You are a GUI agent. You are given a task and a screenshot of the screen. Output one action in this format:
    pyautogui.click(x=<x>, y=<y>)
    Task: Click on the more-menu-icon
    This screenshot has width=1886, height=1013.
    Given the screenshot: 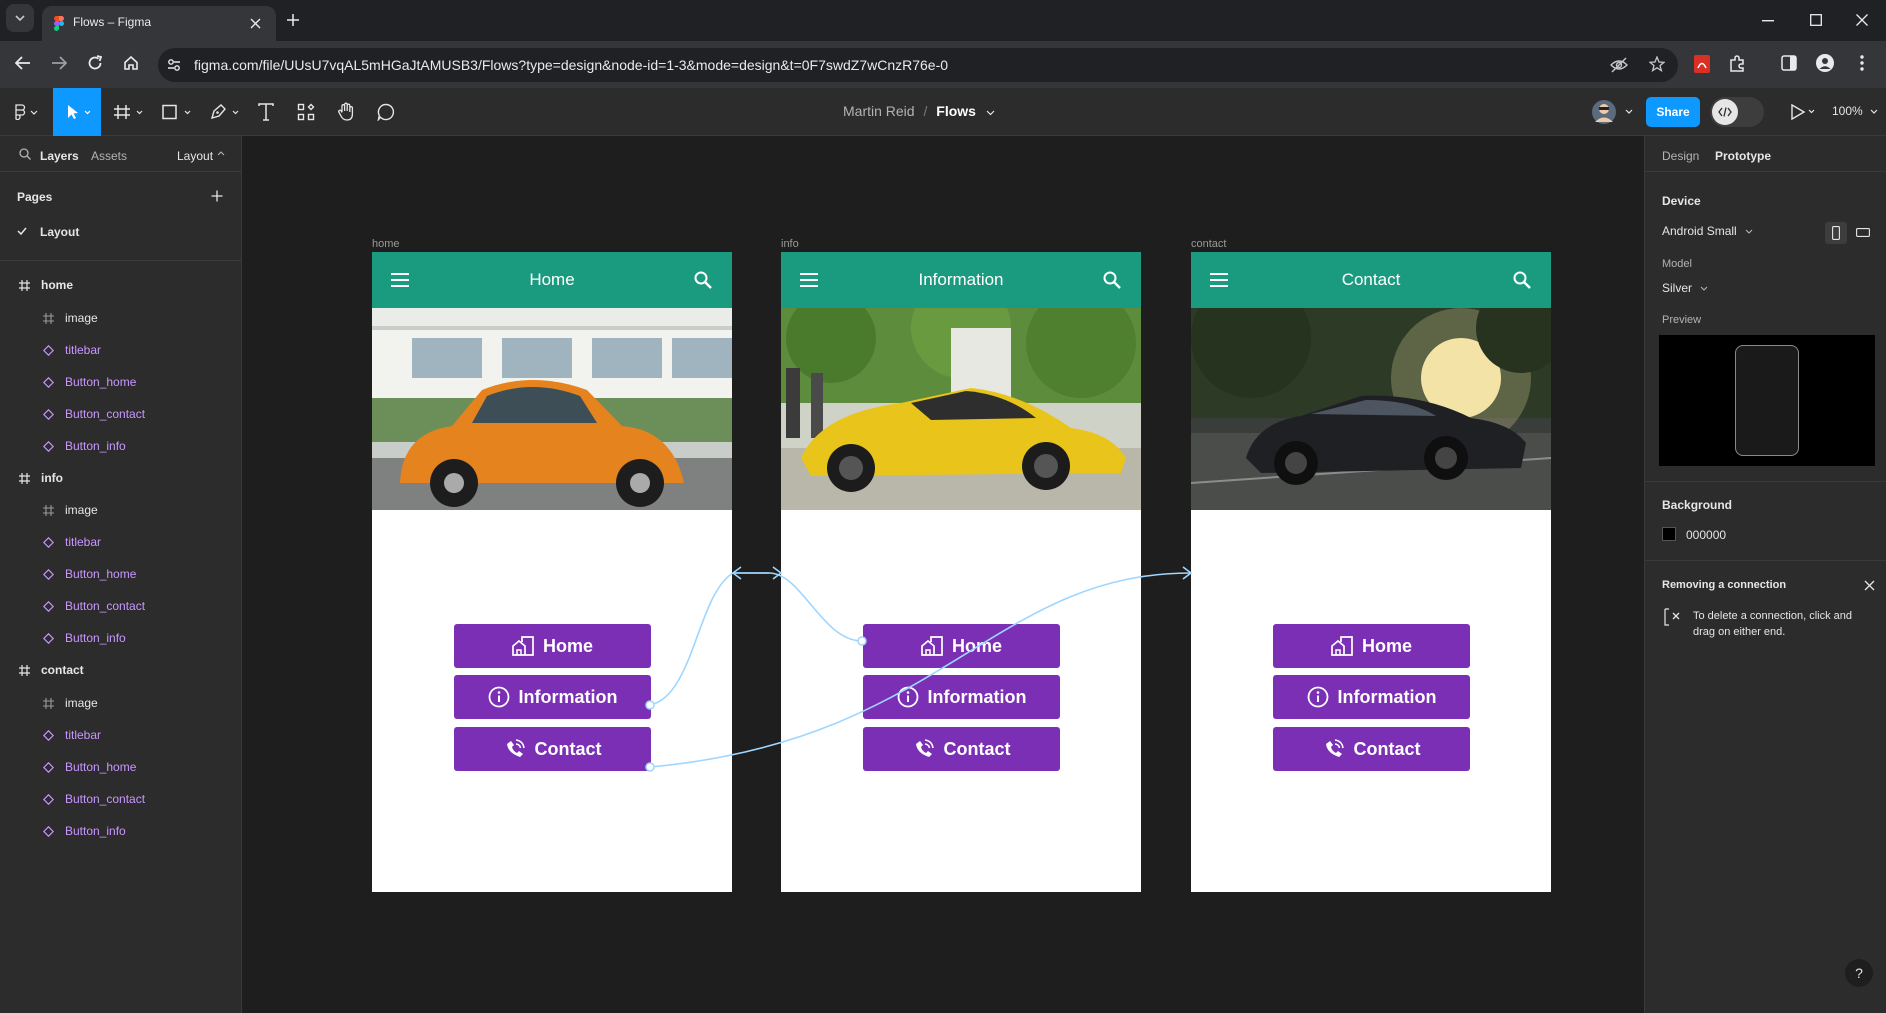 What is the action you would take?
    pyautogui.click(x=1862, y=63)
    